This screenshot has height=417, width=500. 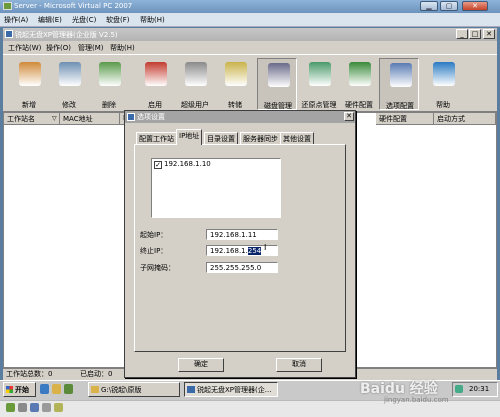 I want to click on status-started: 已启动：0, so click(x=96, y=374).